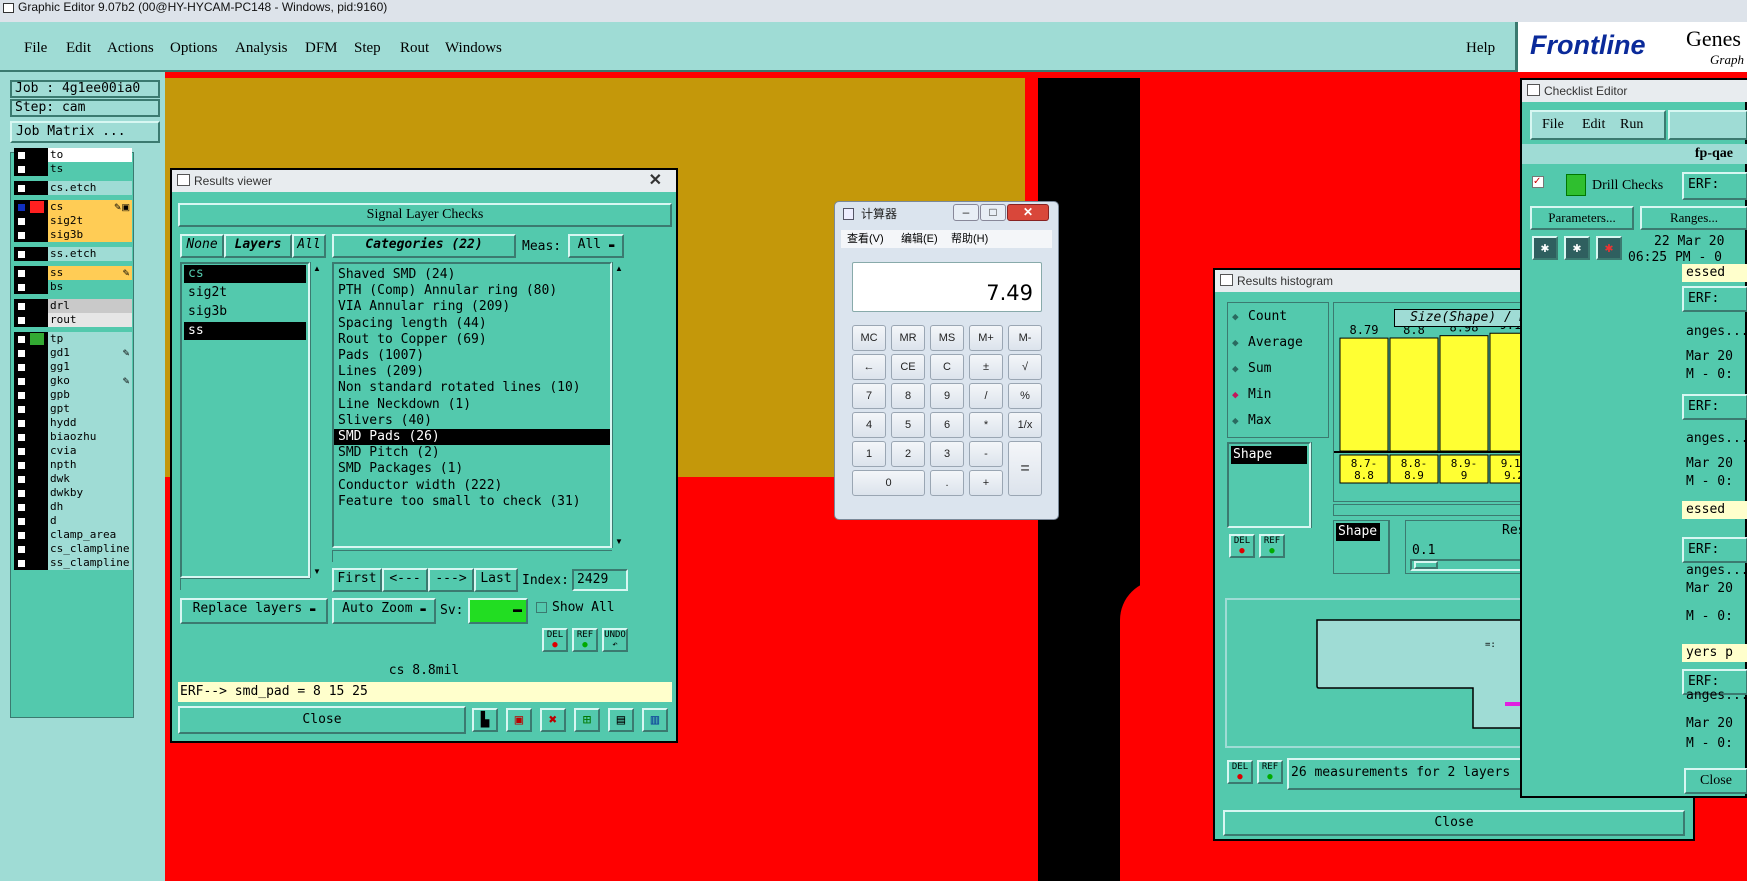  I want to click on calc-key: +, so click(986, 483).